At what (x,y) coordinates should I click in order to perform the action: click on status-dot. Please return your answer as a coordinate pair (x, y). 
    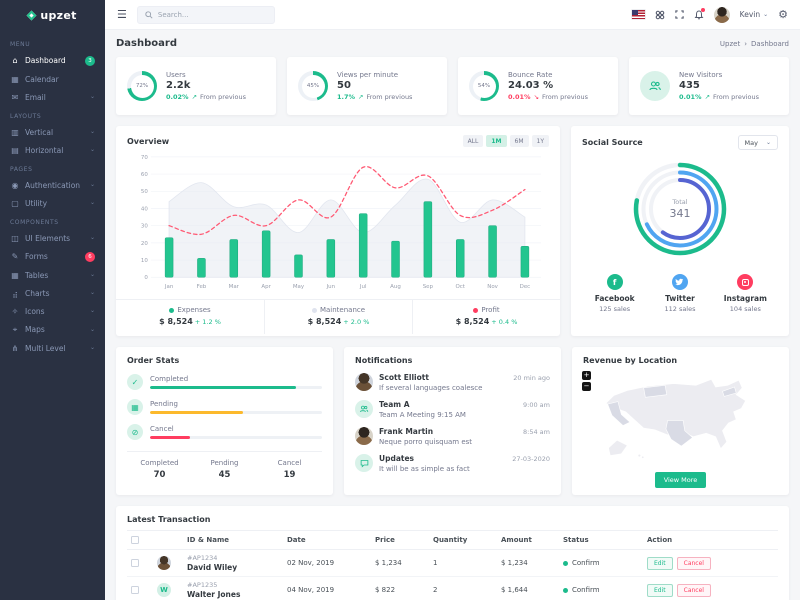
    Looking at the image, I should click on (565, 590).